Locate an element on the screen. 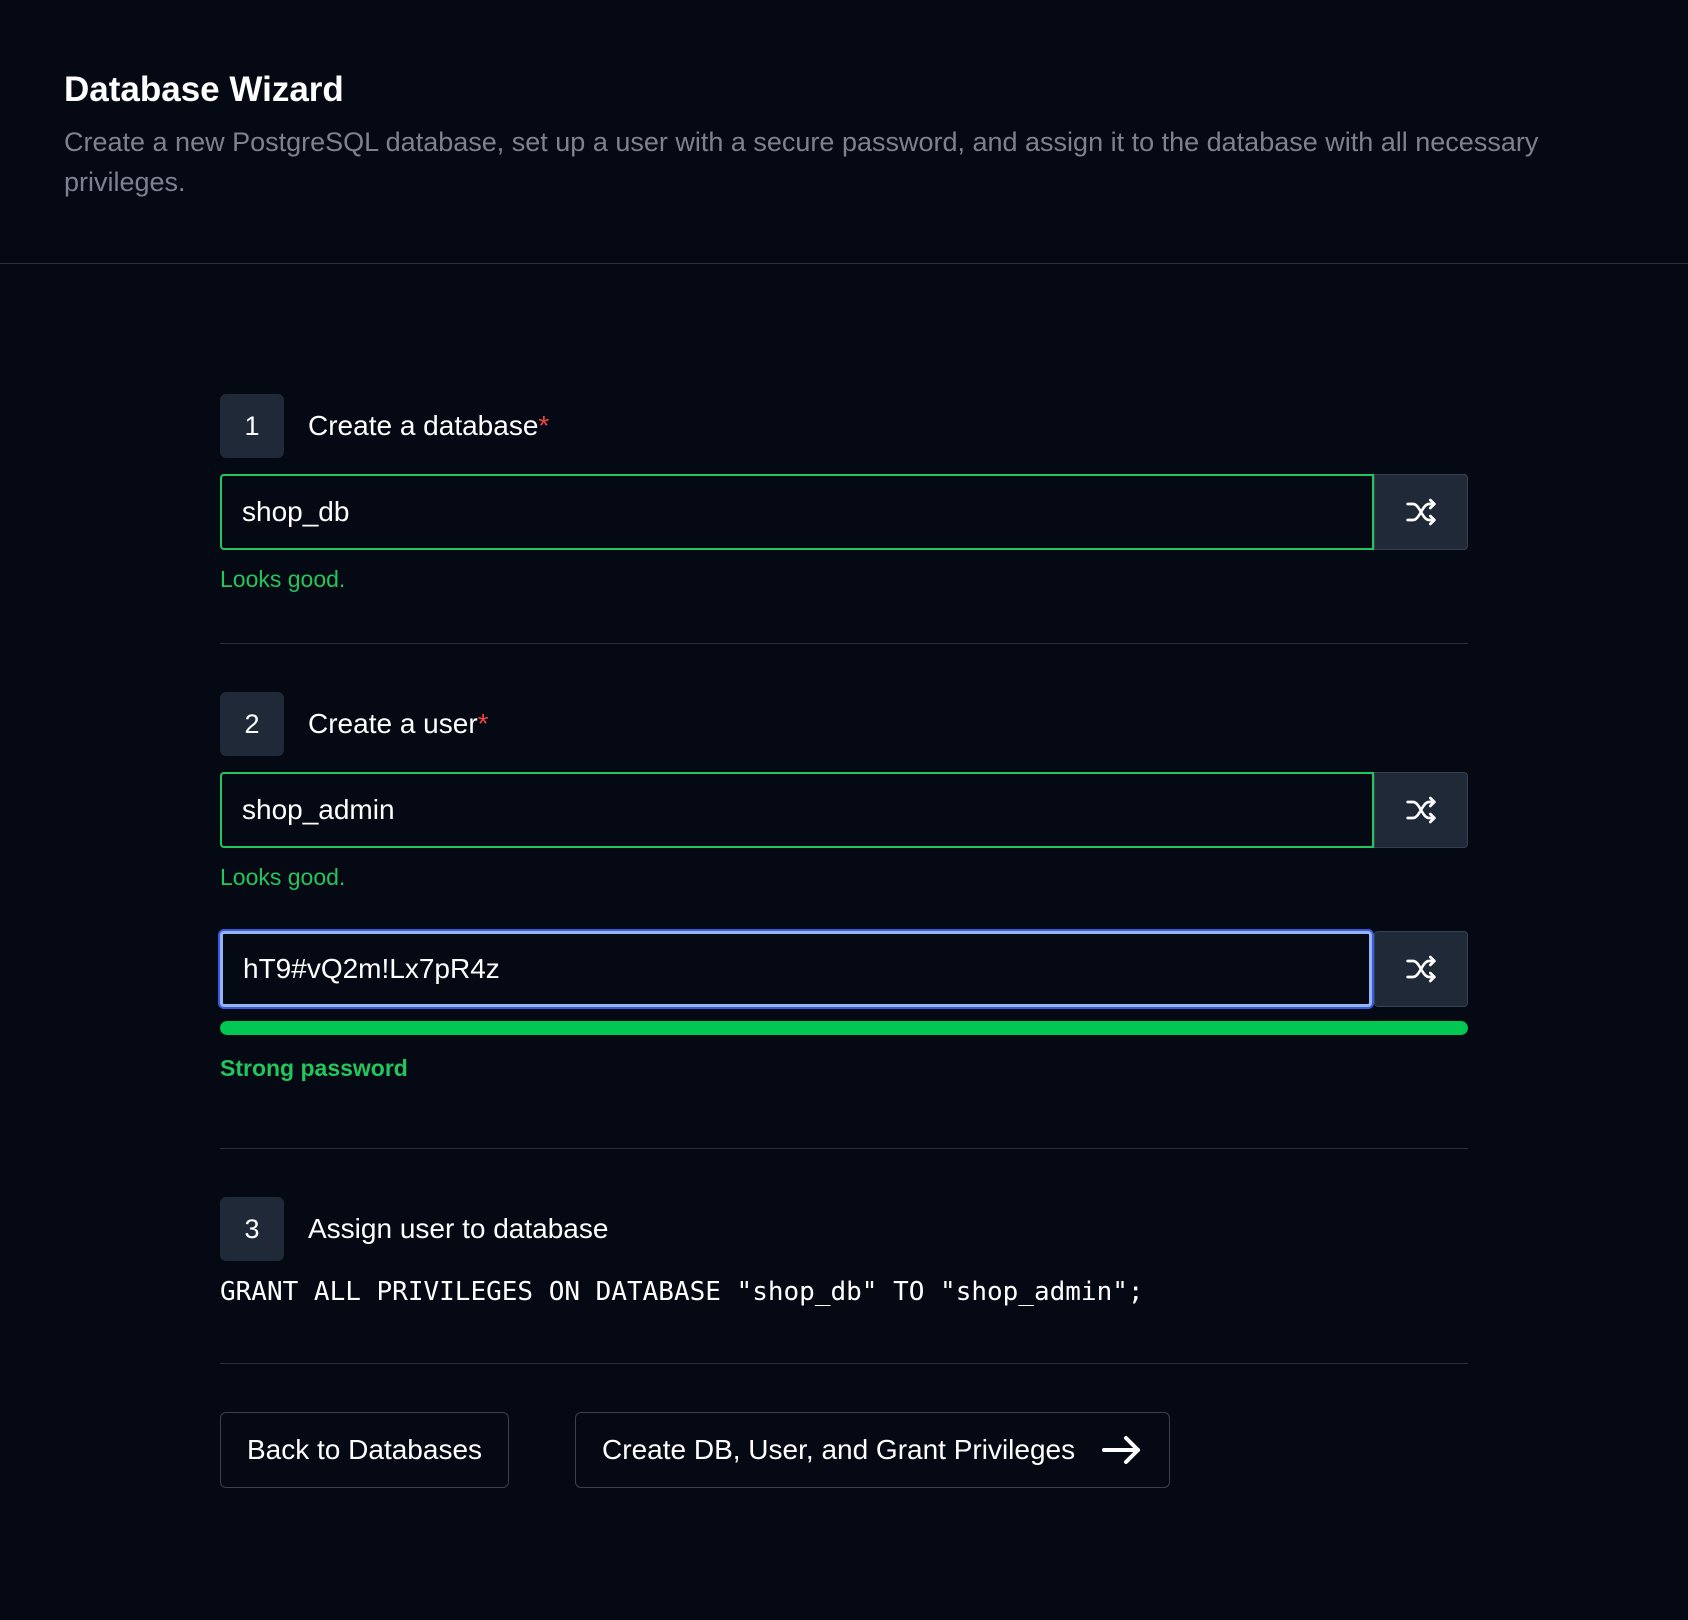  generate-password-button is located at coordinates (1421, 969).